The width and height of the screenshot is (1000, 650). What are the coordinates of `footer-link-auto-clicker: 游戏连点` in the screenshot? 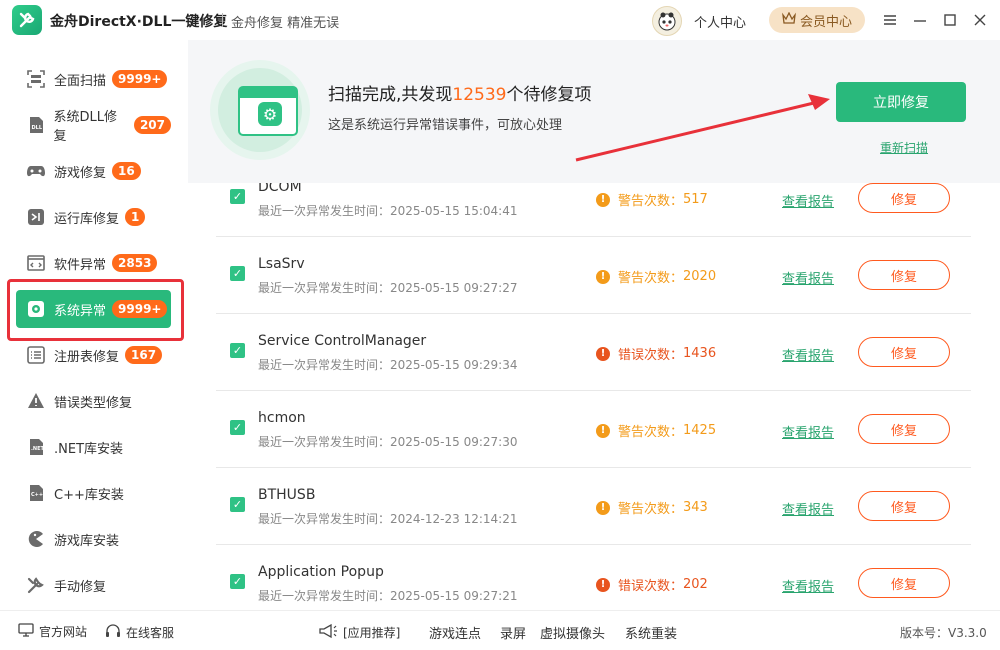 It's located at (455, 632).